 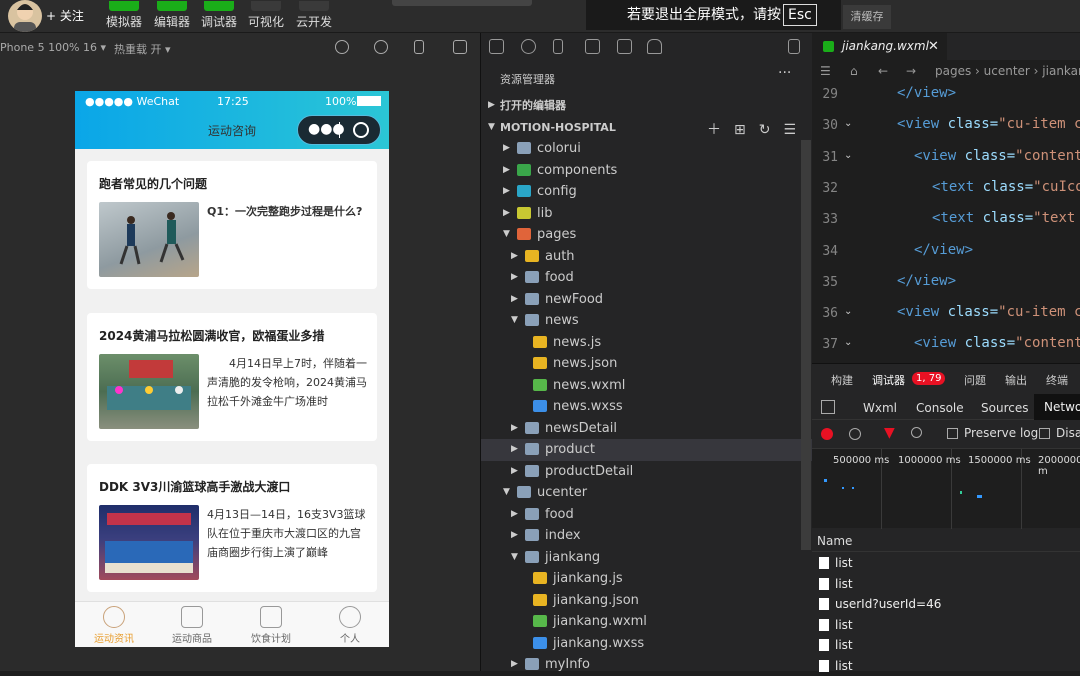 What do you see at coordinates (192, 625) in the screenshot?
I see `tab-sports-products: 运动商品` at bounding box center [192, 625].